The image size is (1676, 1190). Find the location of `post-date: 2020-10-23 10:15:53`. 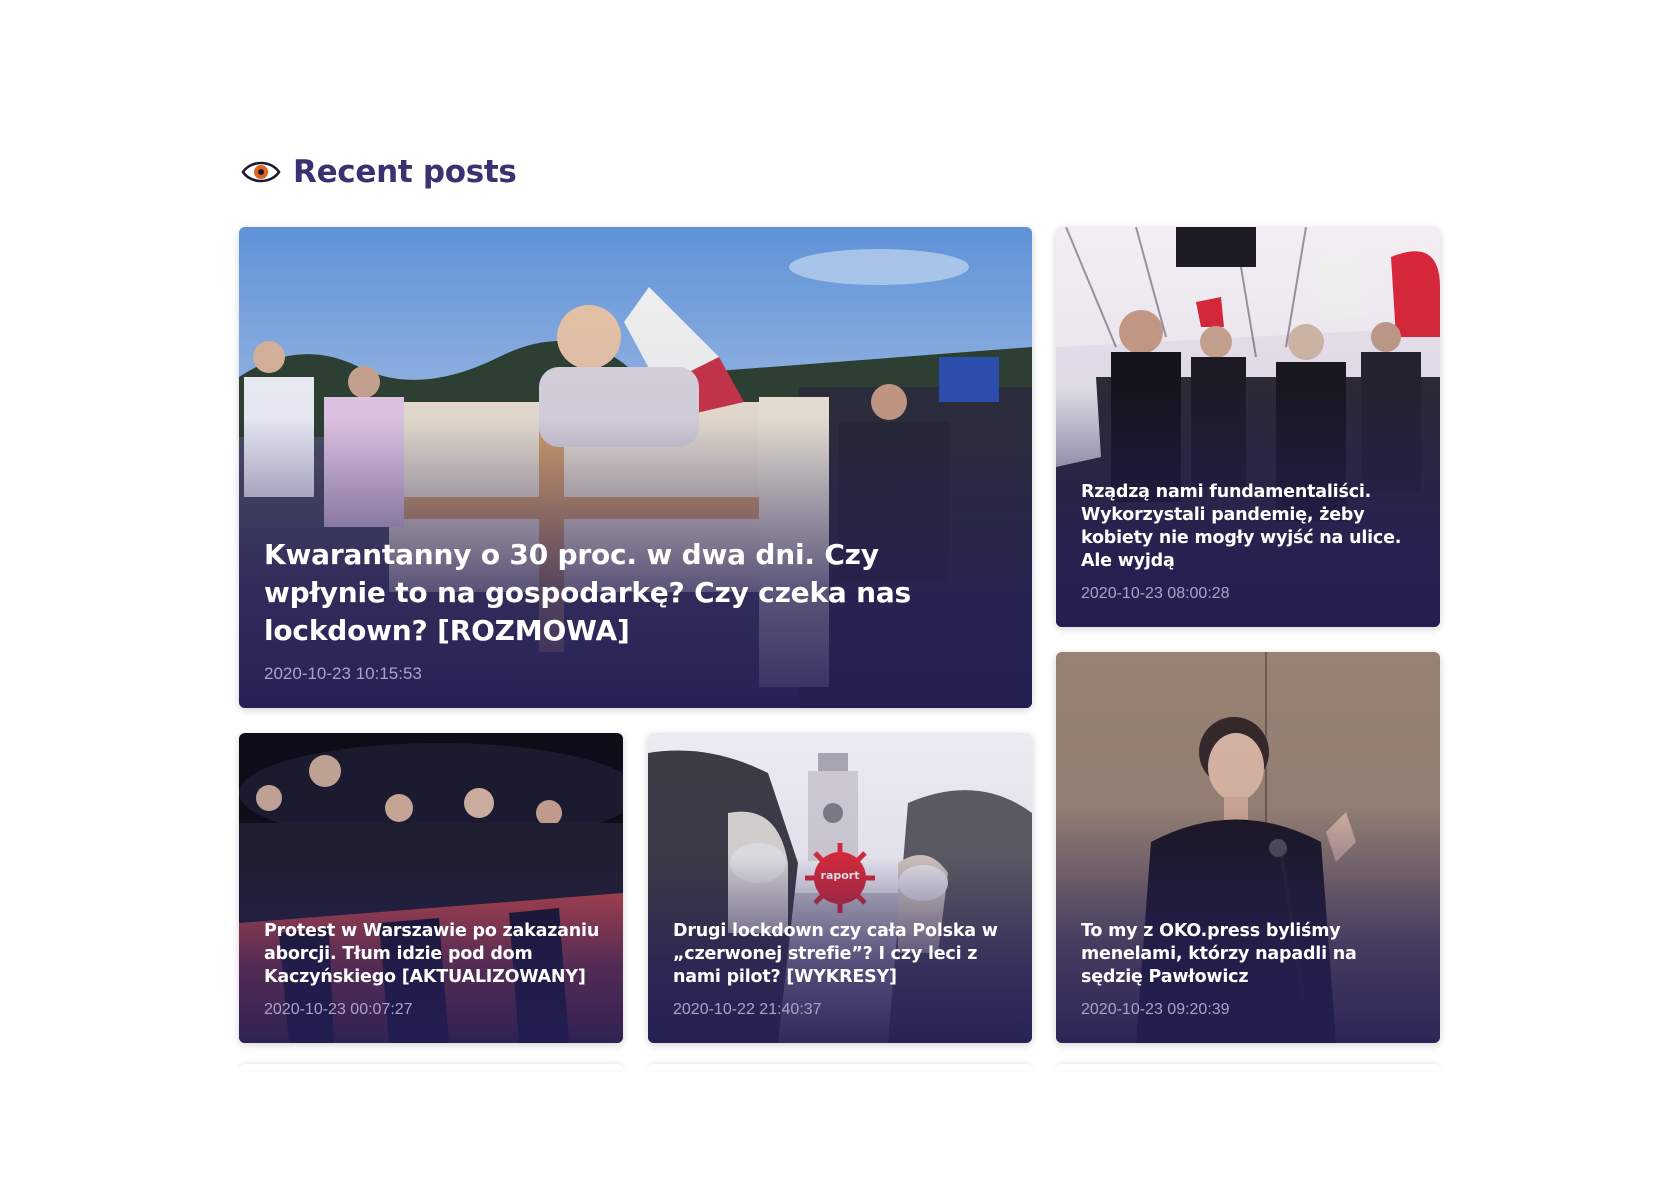

post-date: 2020-10-23 10:15:53 is located at coordinates (343, 673).